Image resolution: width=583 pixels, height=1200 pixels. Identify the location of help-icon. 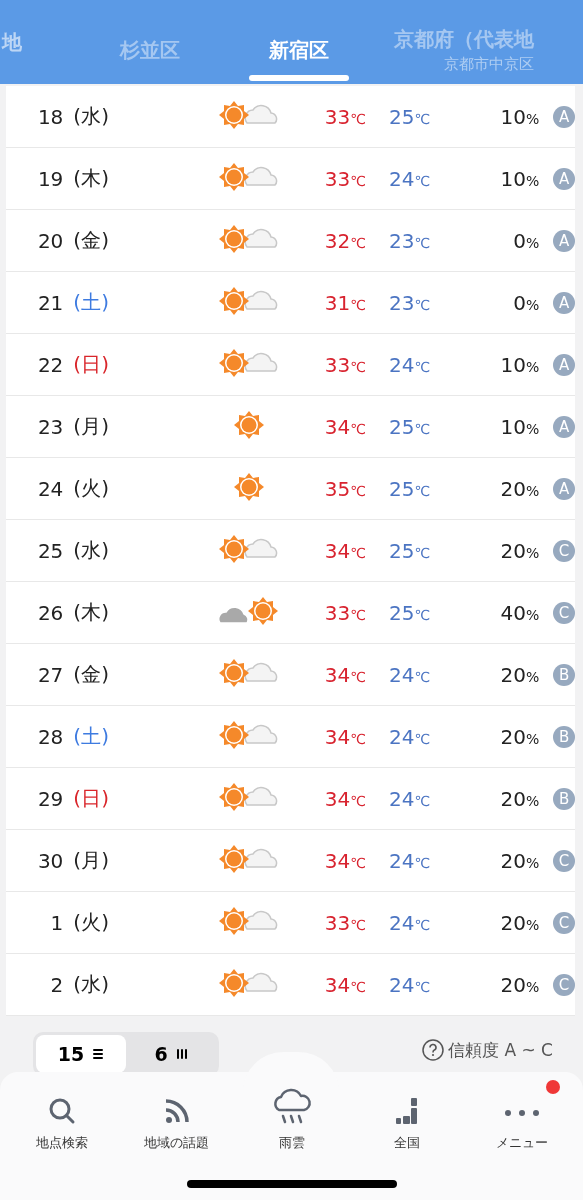
(433, 1050).